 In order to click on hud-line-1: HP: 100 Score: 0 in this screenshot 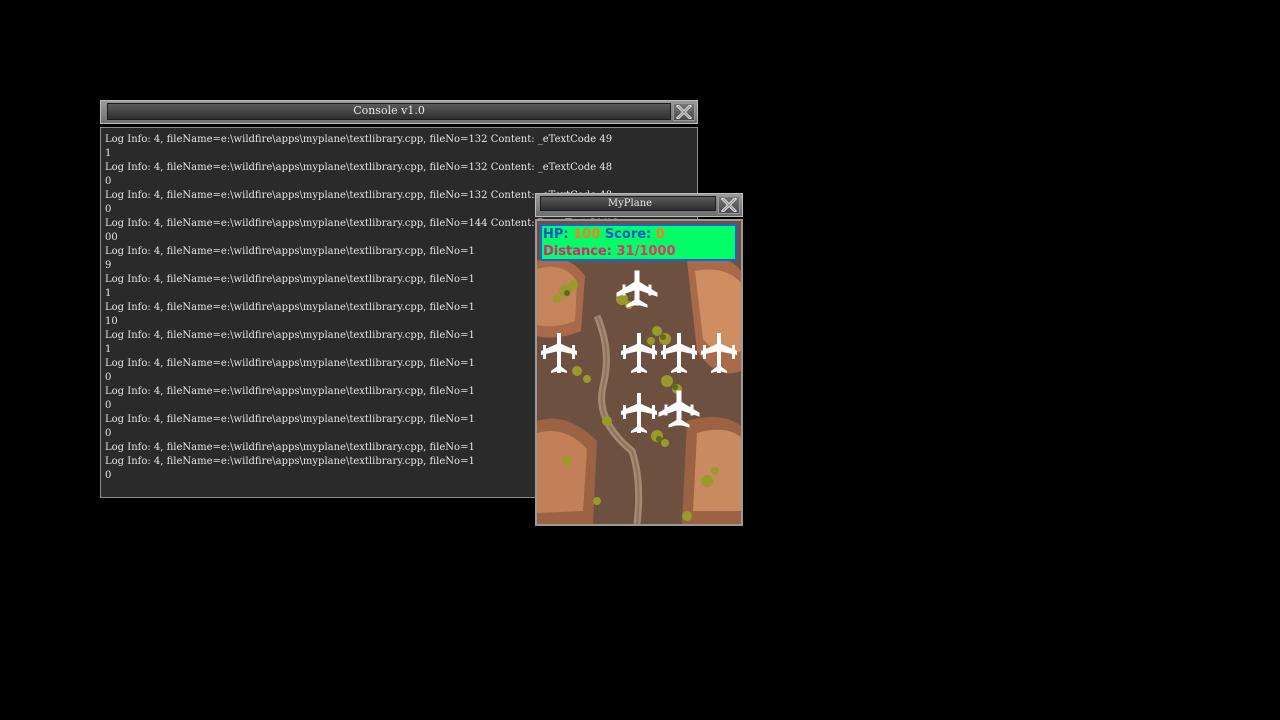, I will do `click(639, 234)`.